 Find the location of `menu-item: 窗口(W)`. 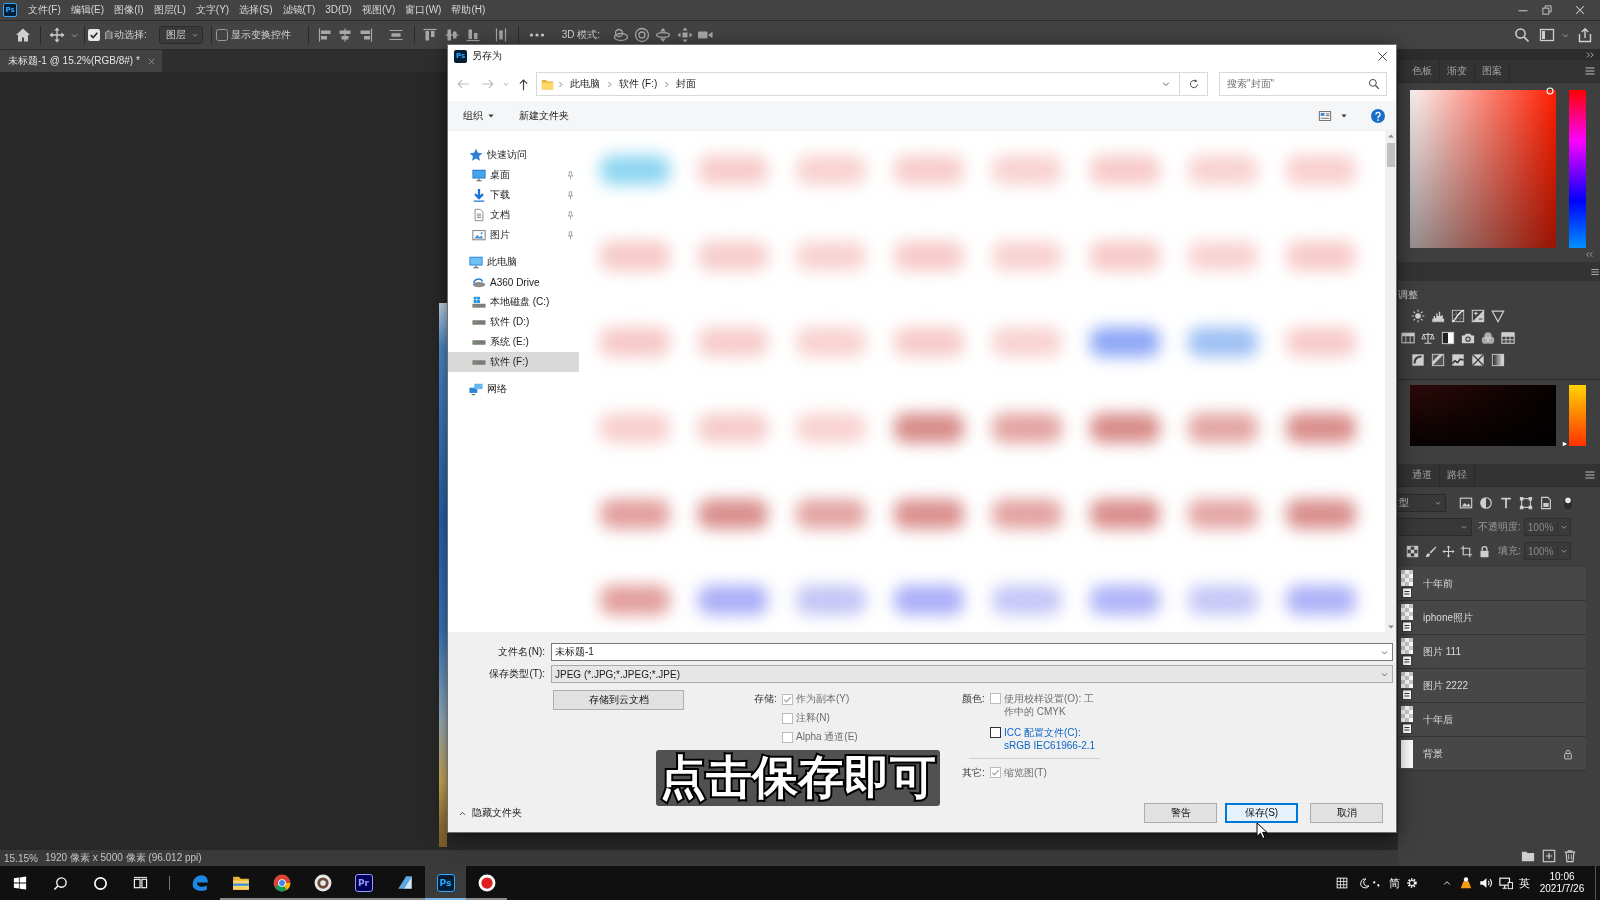

menu-item: 窗口(W) is located at coordinates (423, 10).